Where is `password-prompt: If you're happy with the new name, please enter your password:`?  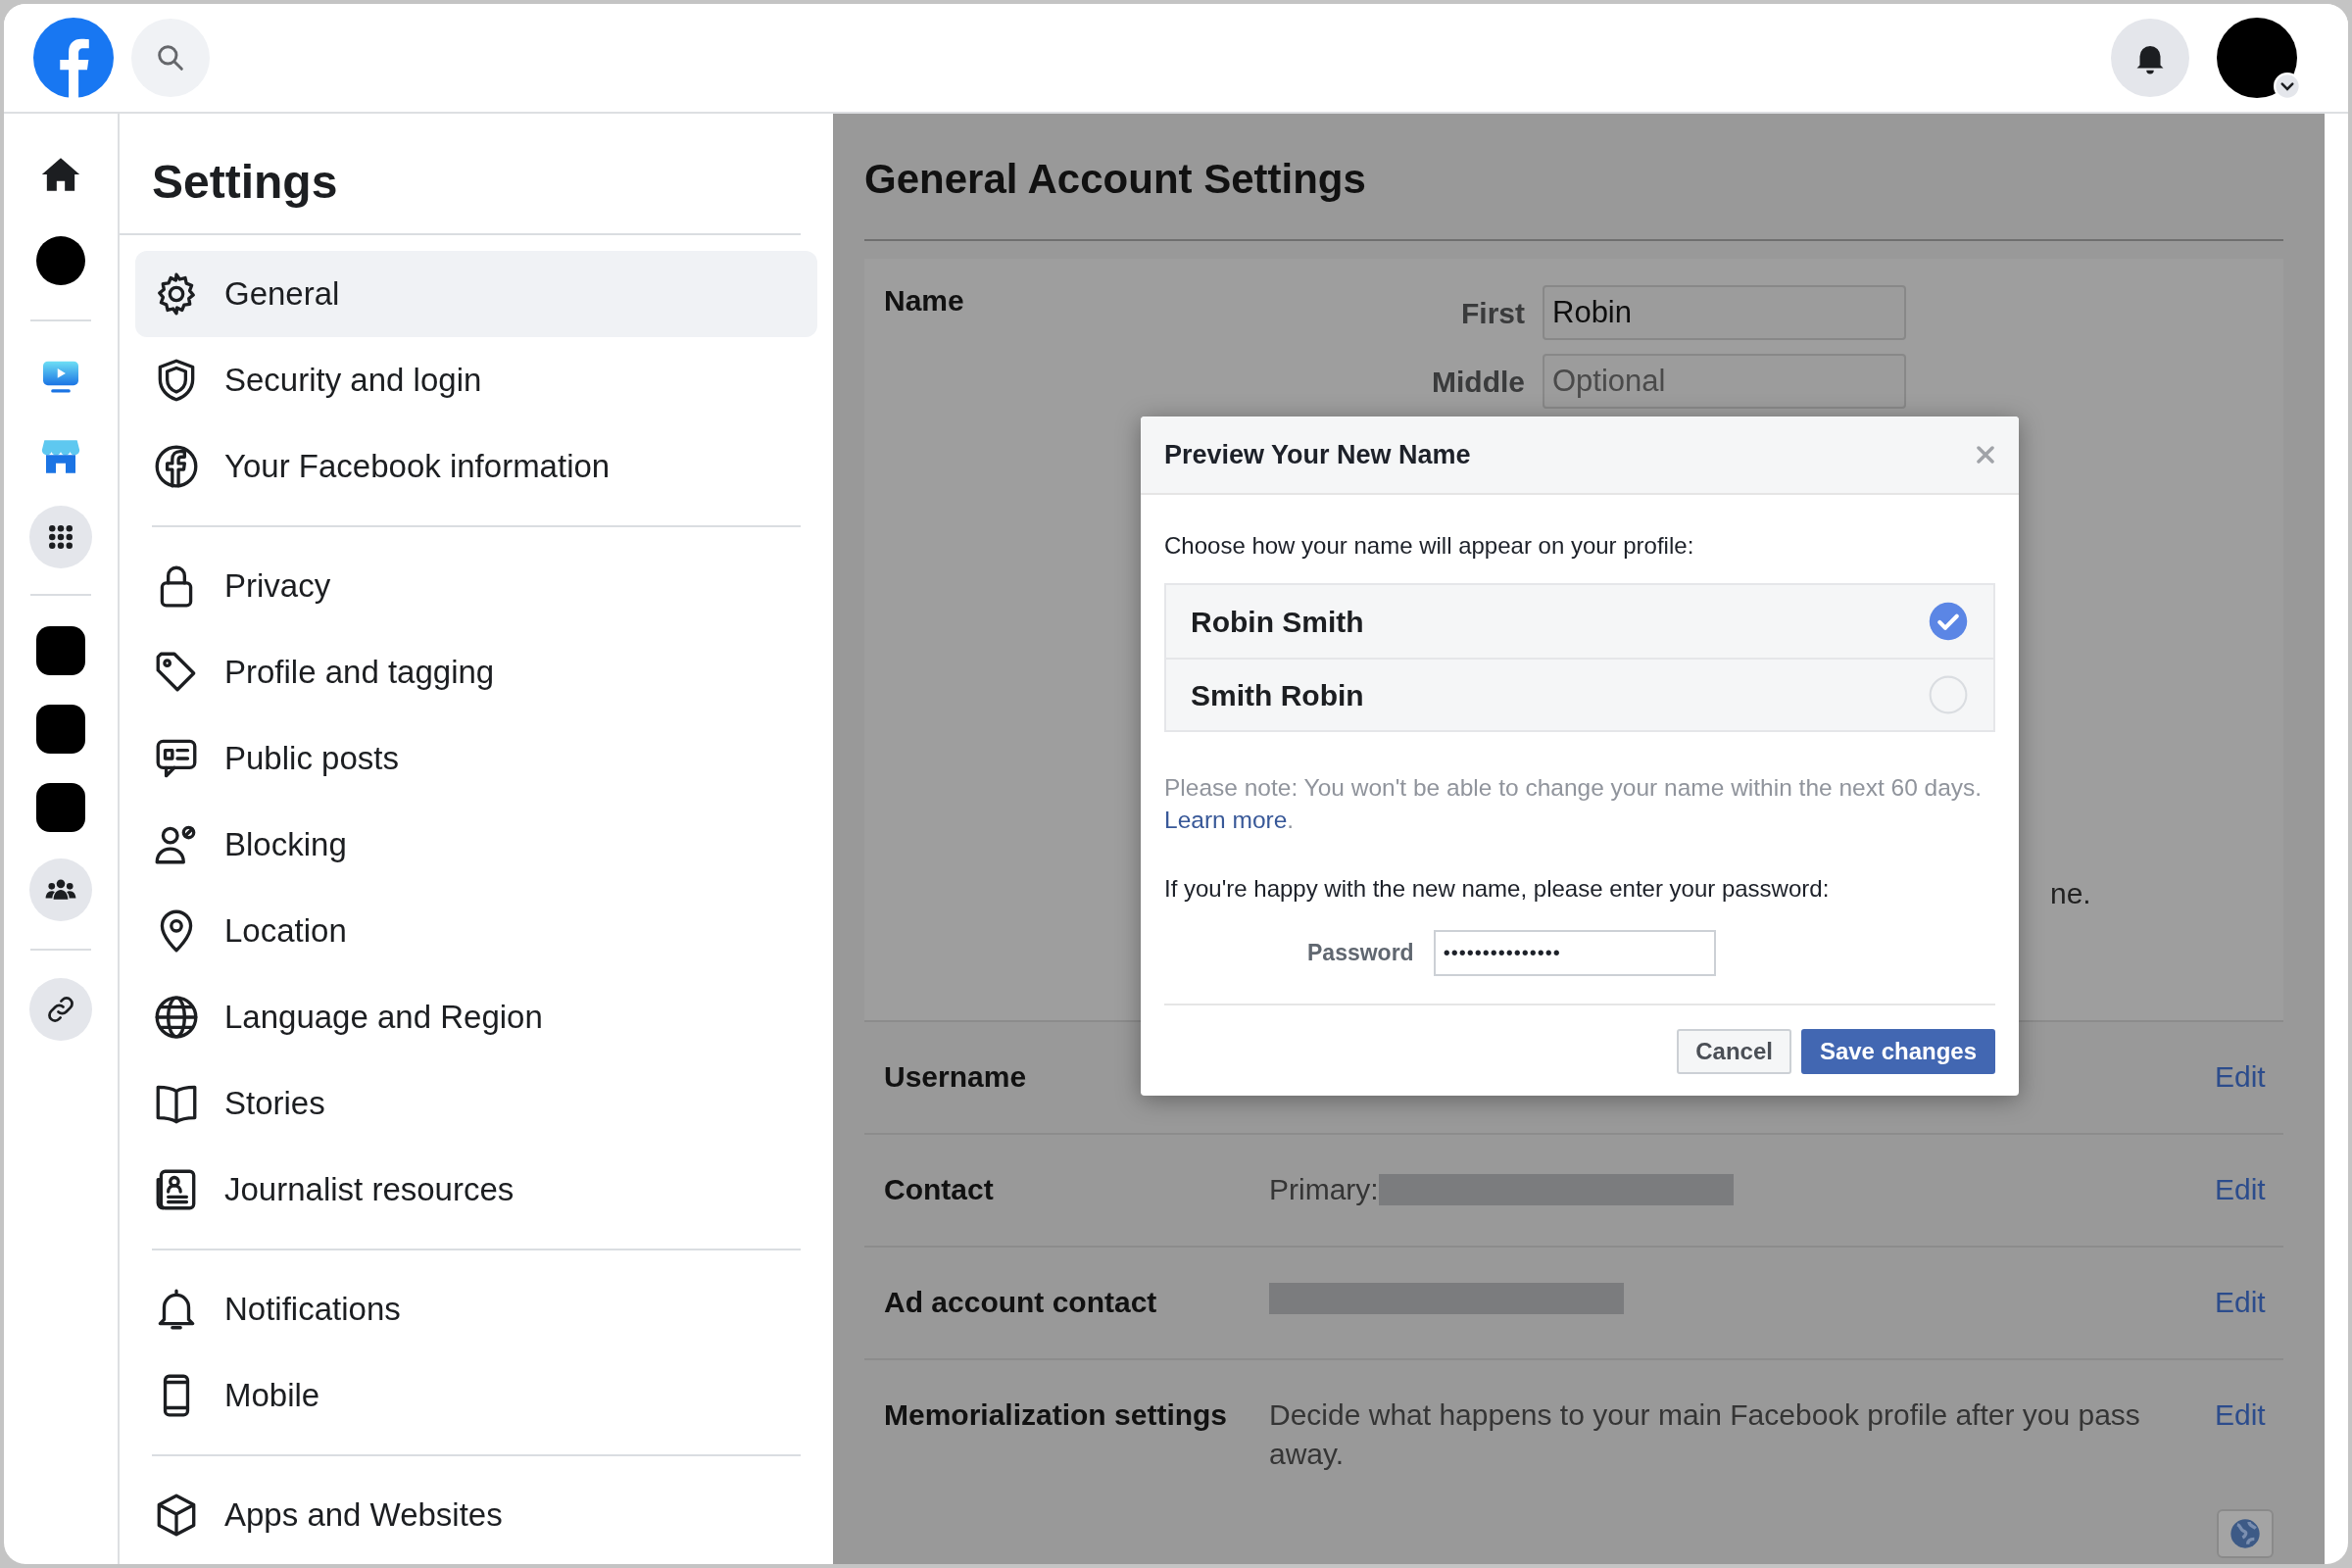
password-prompt: If you're happy with the new name, please enter your password: is located at coordinates (1497, 889).